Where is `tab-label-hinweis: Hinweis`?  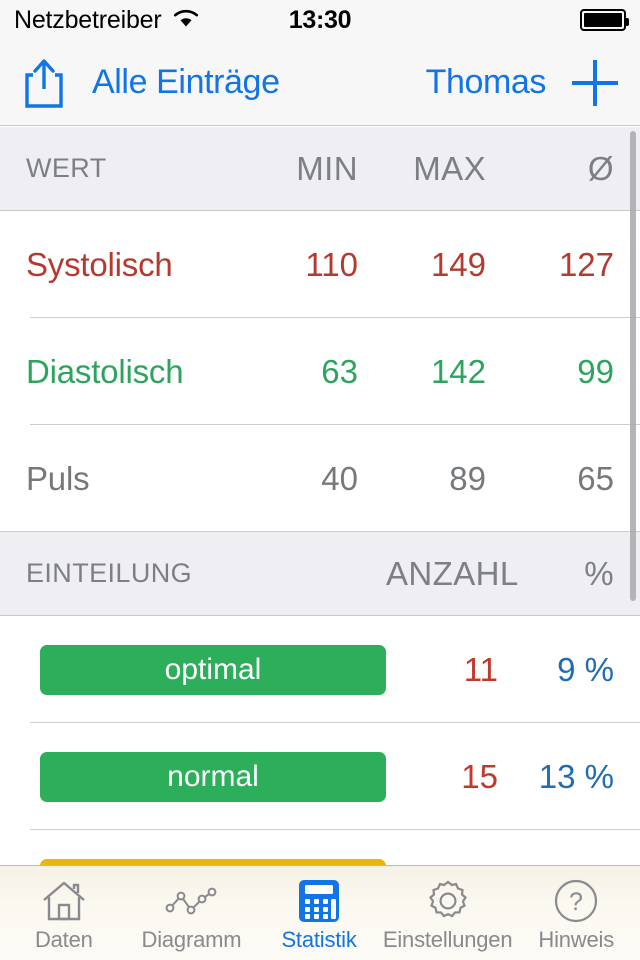
tab-label-hinweis: Hinweis is located at coordinates (576, 939).